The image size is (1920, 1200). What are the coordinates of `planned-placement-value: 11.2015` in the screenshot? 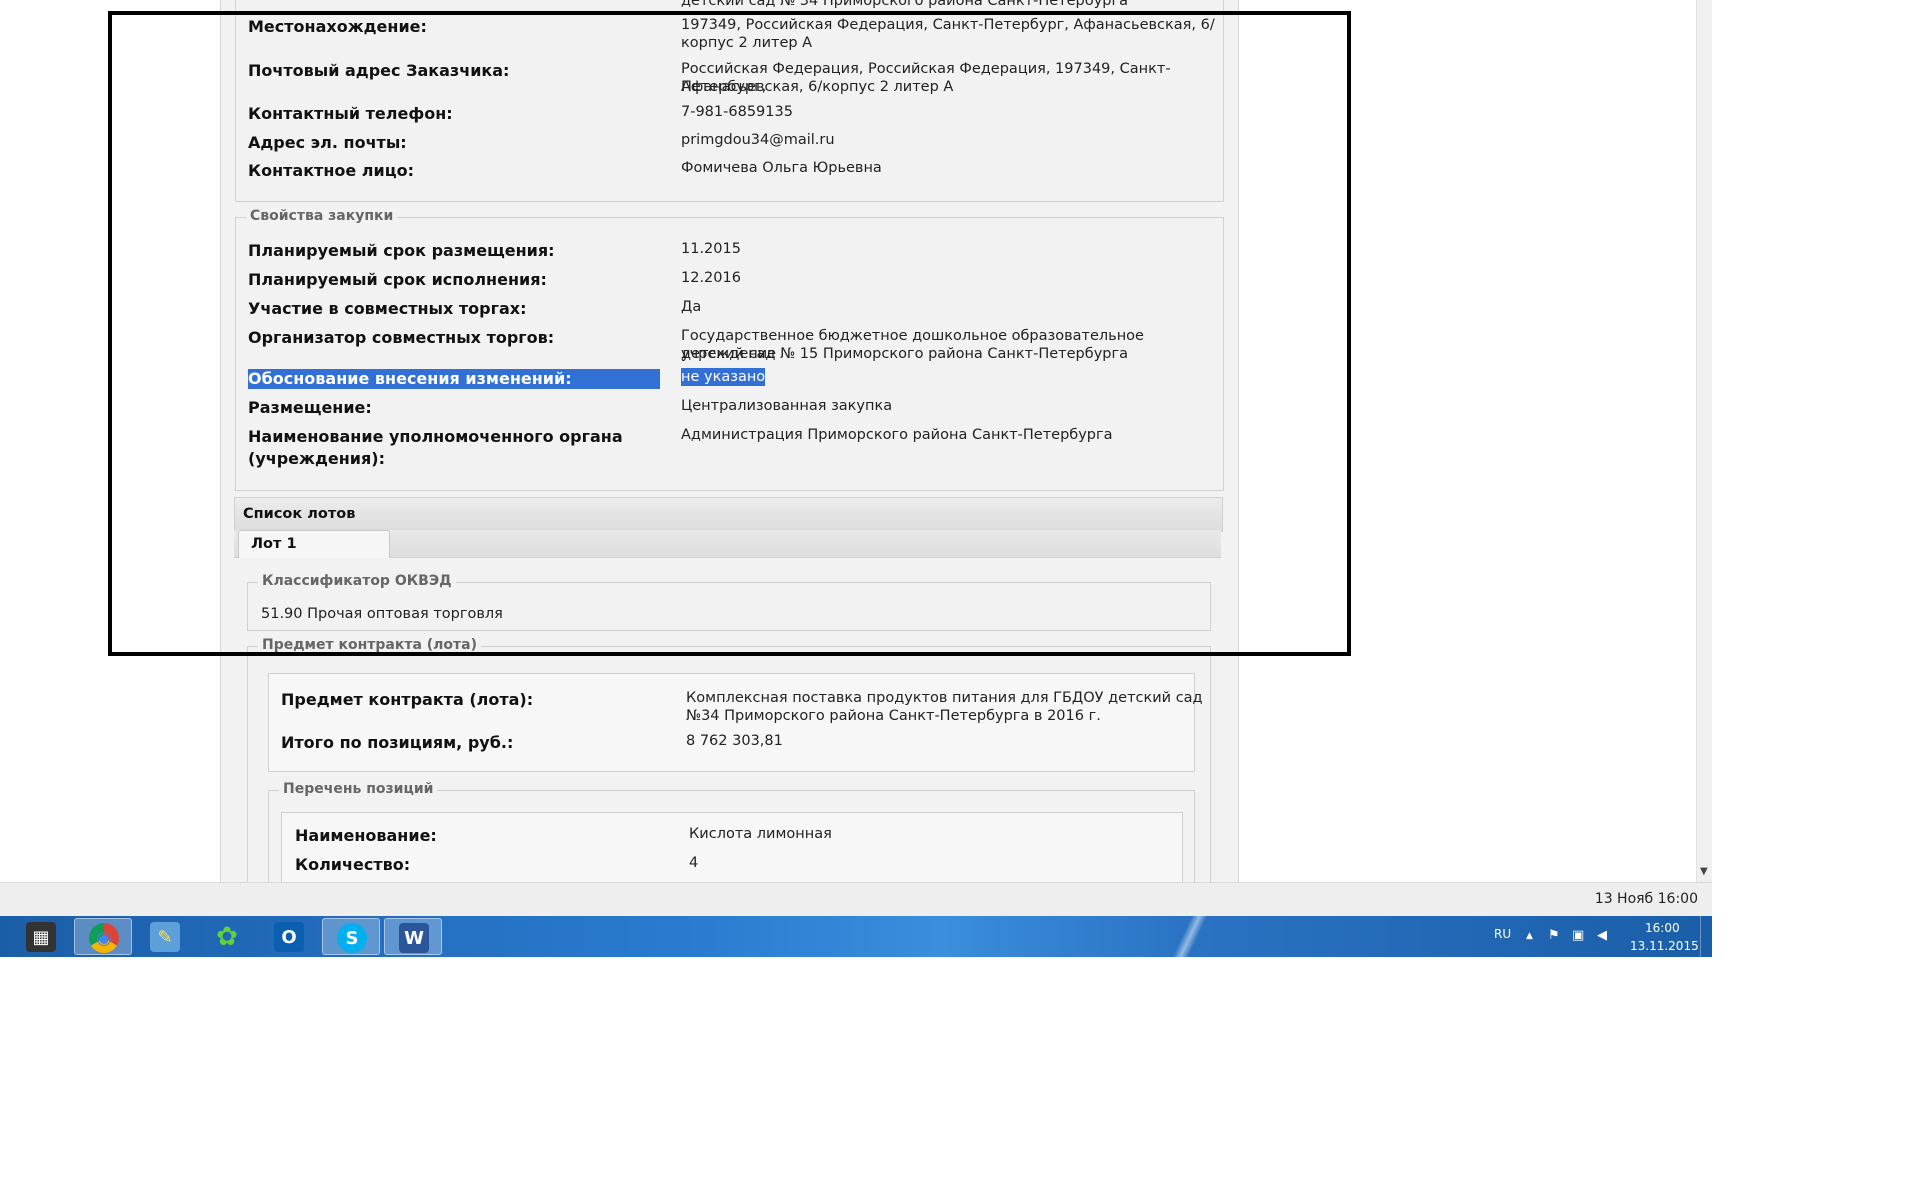 It's located at (711, 249).